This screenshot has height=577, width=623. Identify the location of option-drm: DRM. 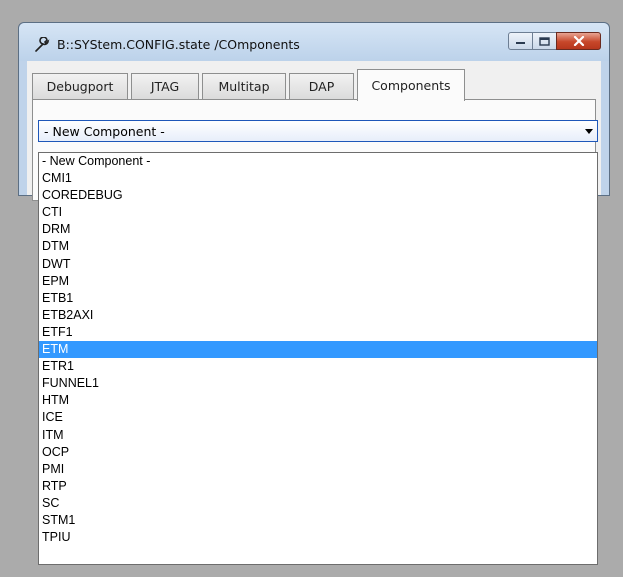
(318, 229).